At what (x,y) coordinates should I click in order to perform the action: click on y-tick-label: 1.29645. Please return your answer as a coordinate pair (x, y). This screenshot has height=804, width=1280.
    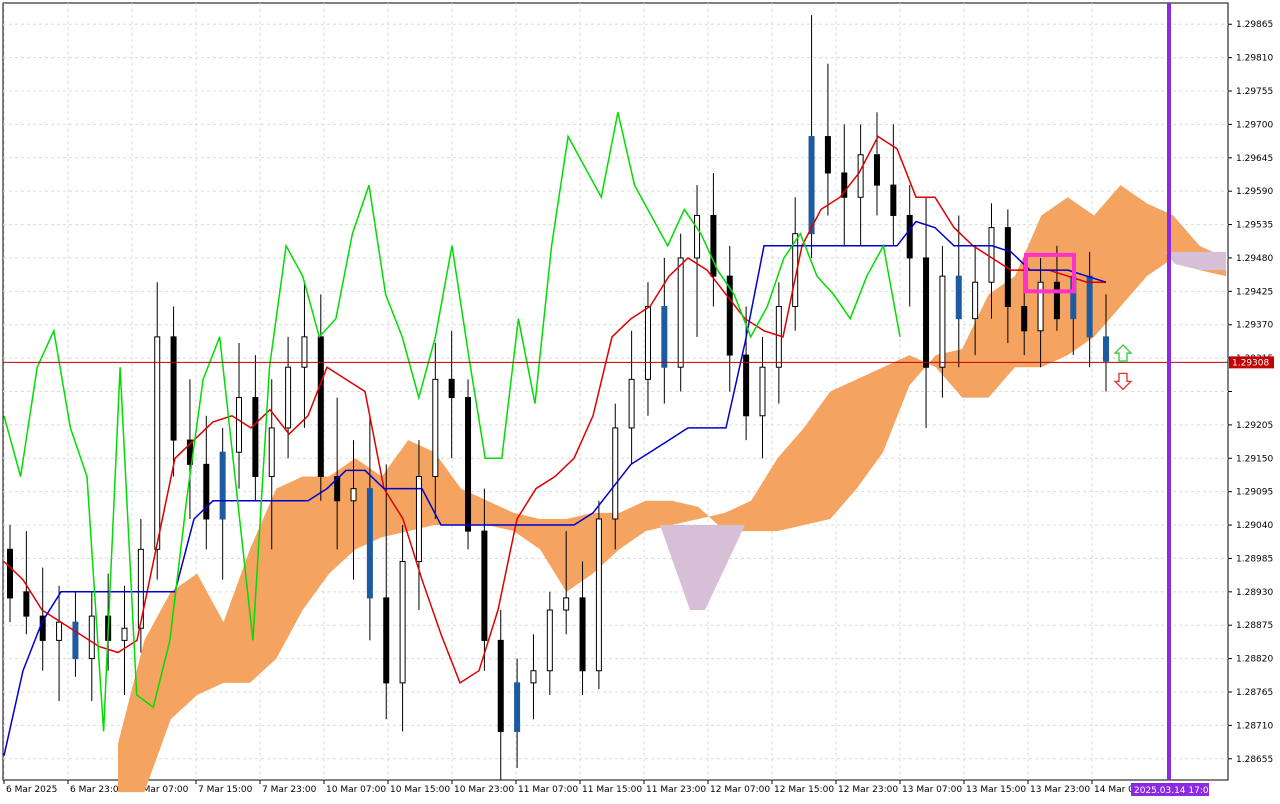
    Looking at the image, I should click on (1254, 159).